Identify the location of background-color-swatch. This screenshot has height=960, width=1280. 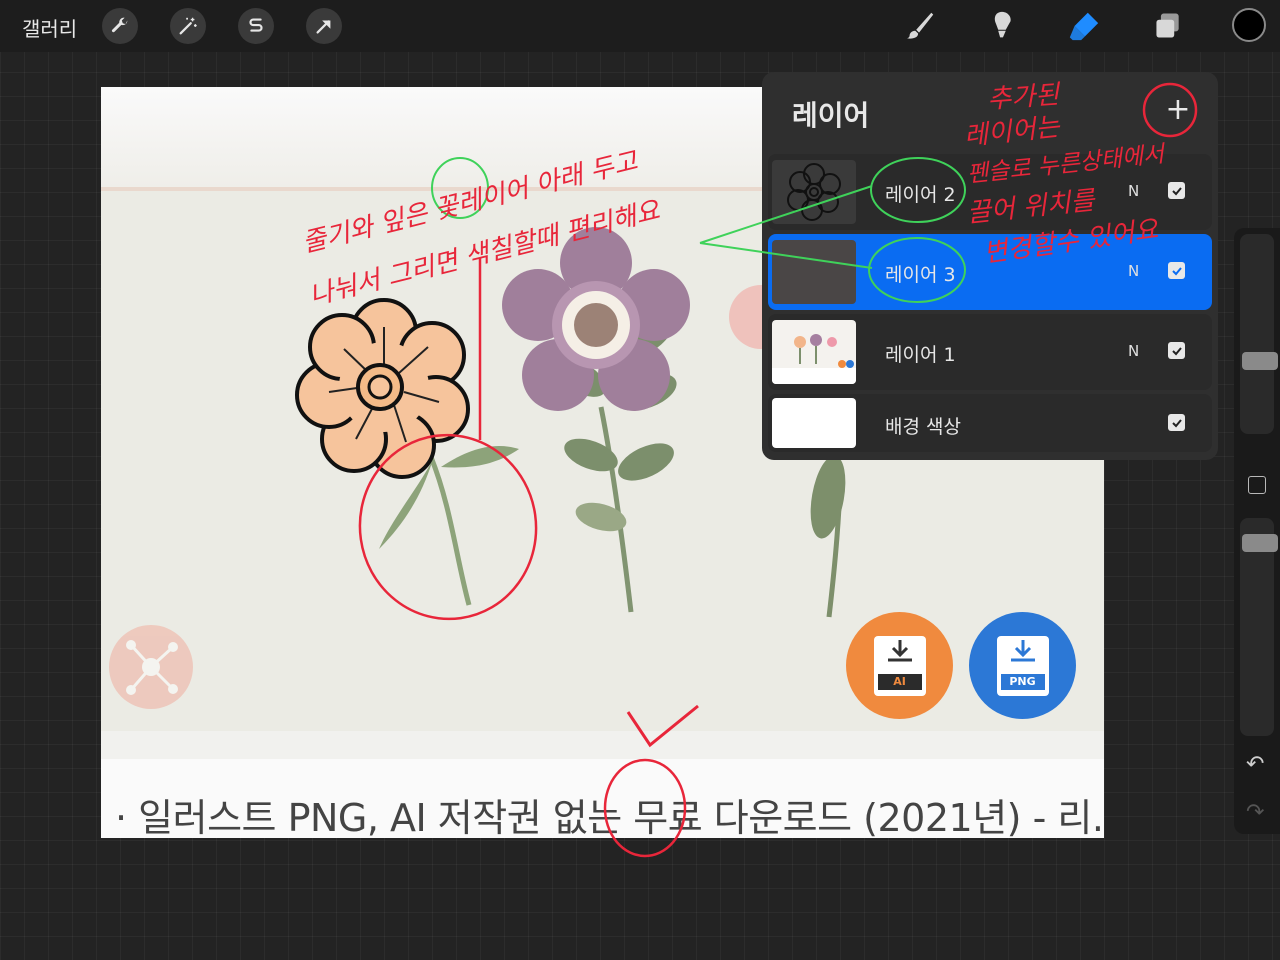
(814, 423).